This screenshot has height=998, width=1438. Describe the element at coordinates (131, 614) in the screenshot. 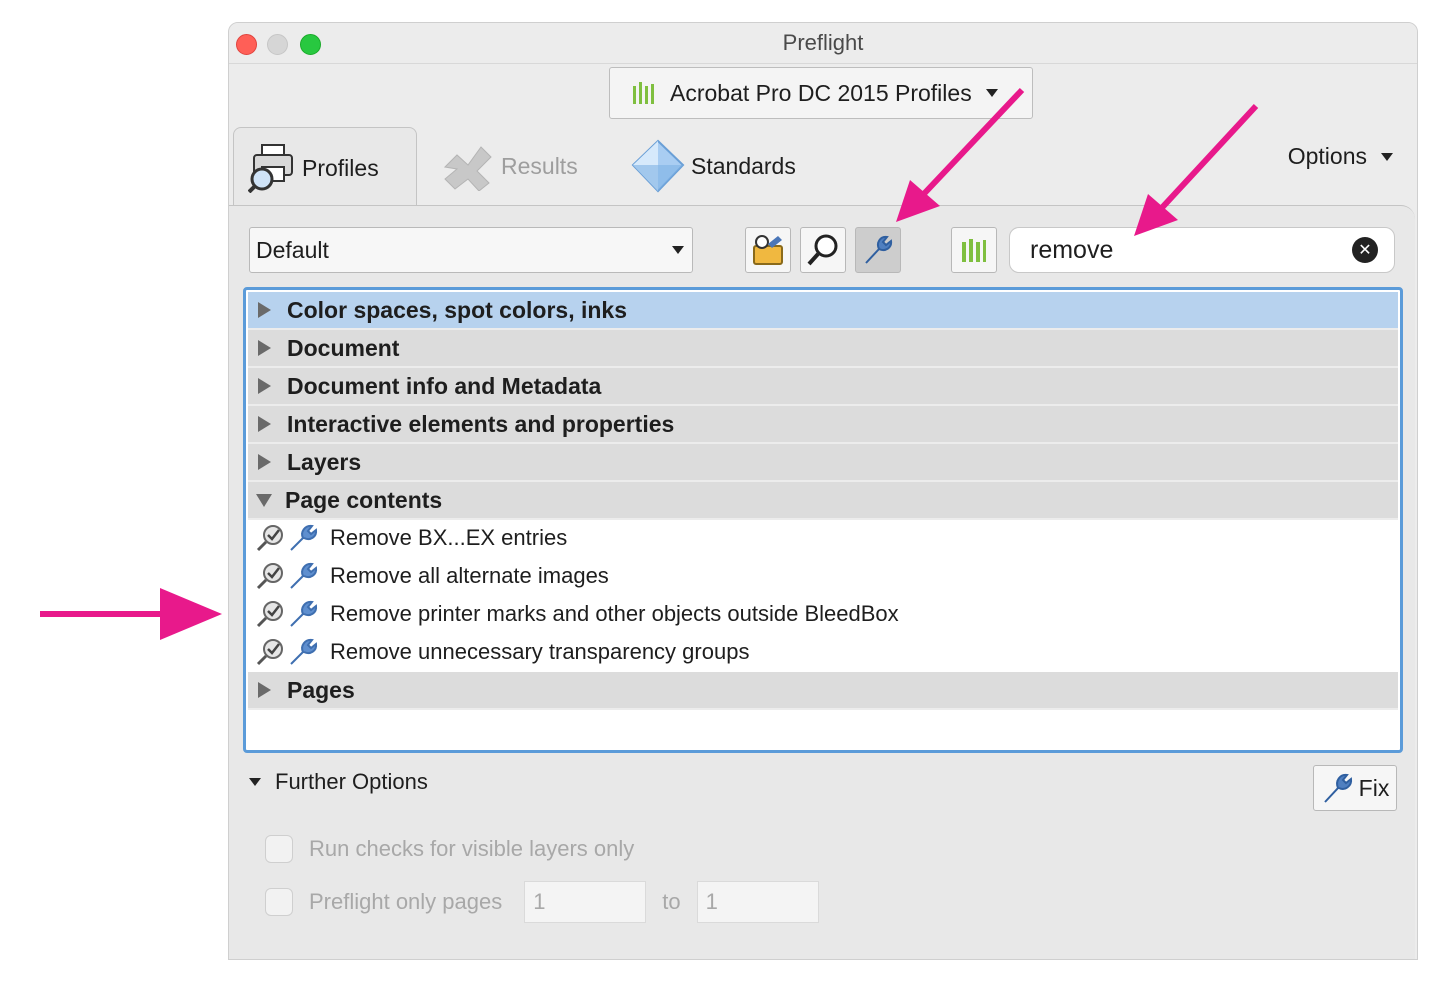

I see `annotation-arrow` at that location.